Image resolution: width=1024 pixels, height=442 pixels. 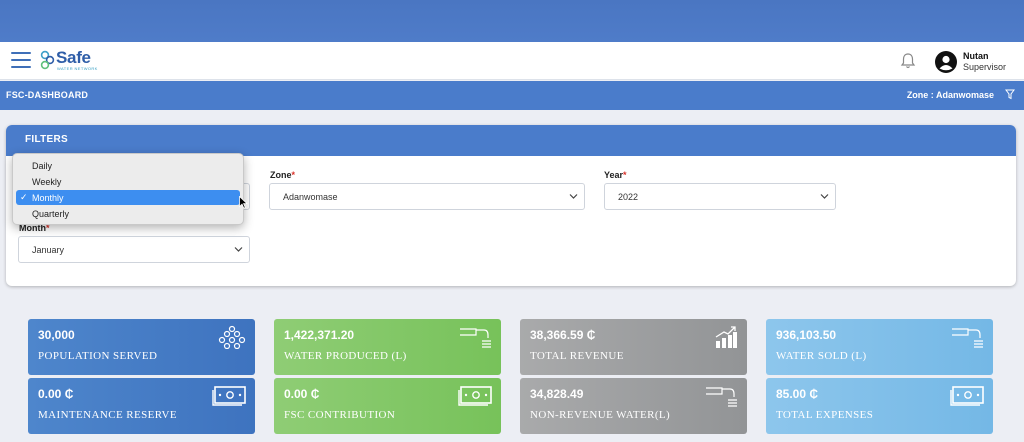 I want to click on stat-card-total-expenses: 85.00 ₵ TOTAL EXPENSES, so click(x=879, y=406).